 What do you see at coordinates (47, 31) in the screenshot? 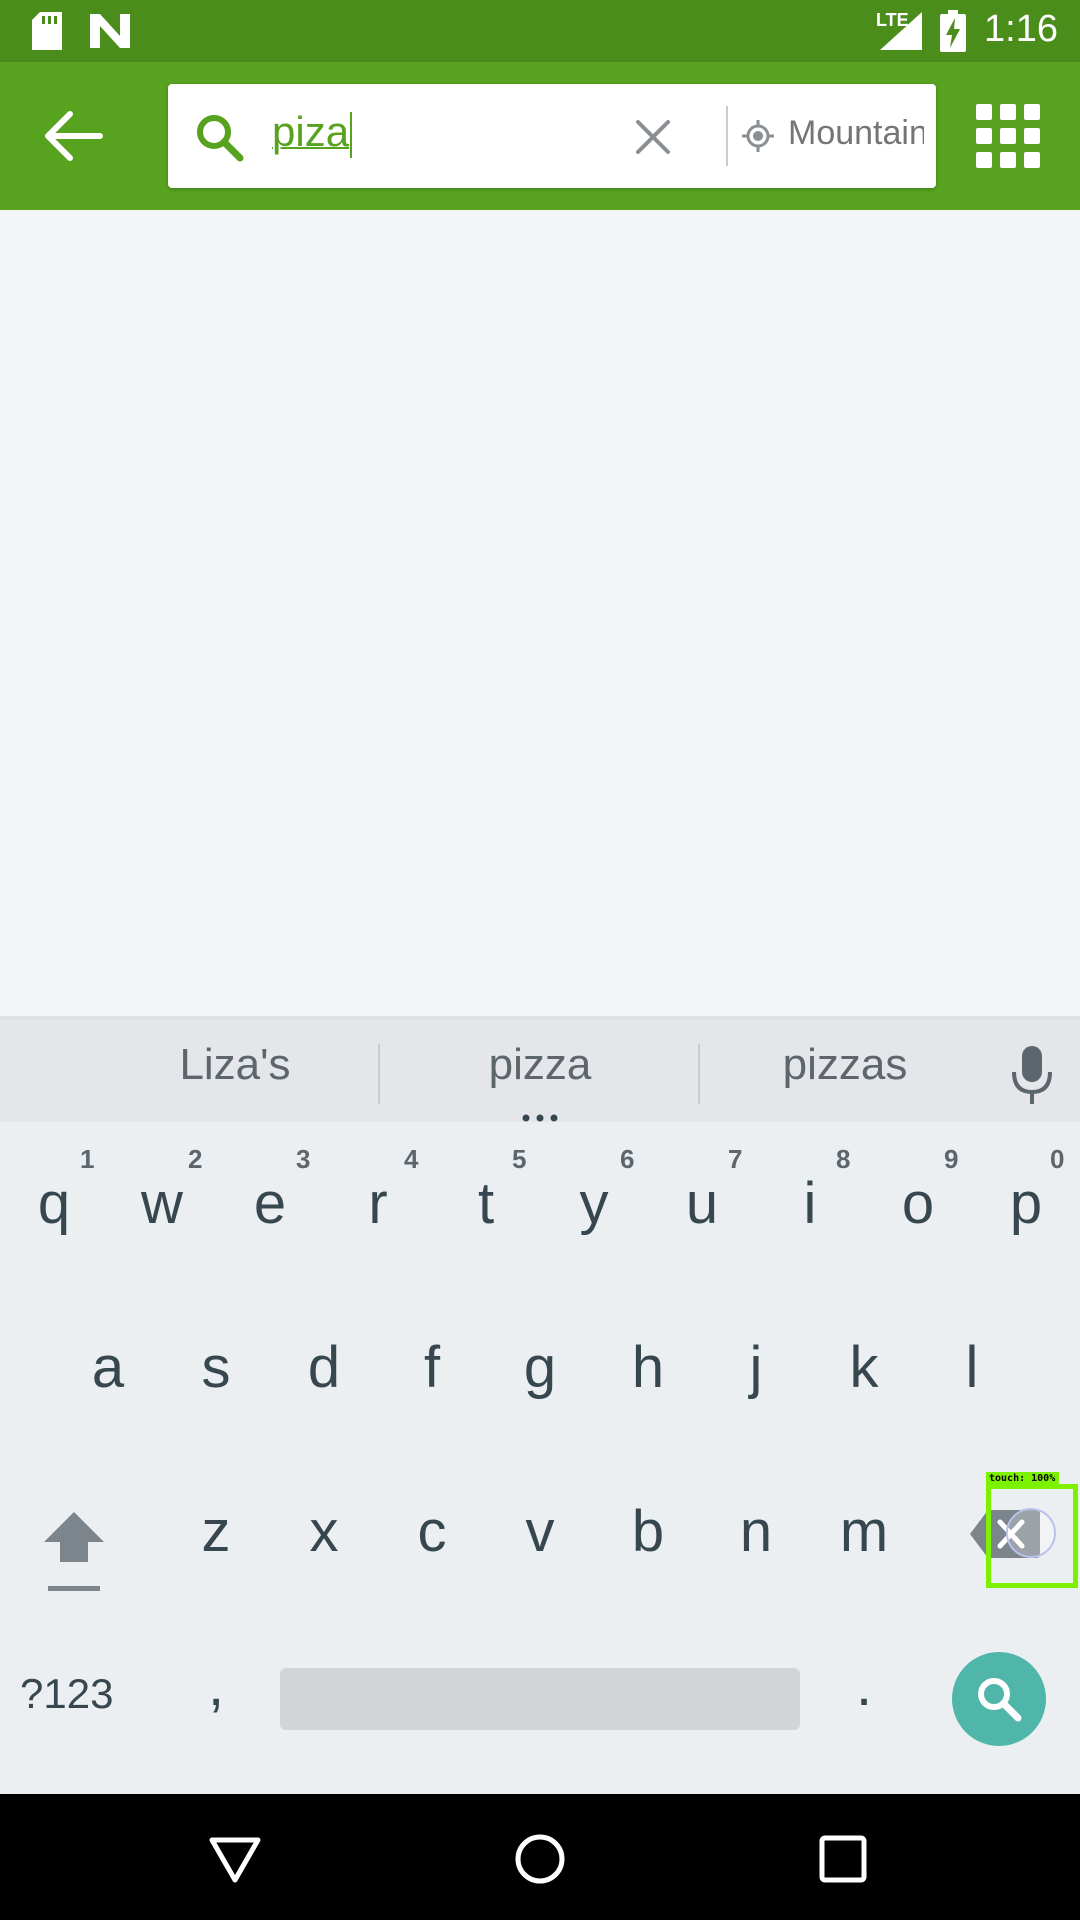
I see `sd-card-icon` at bounding box center [47, 31].